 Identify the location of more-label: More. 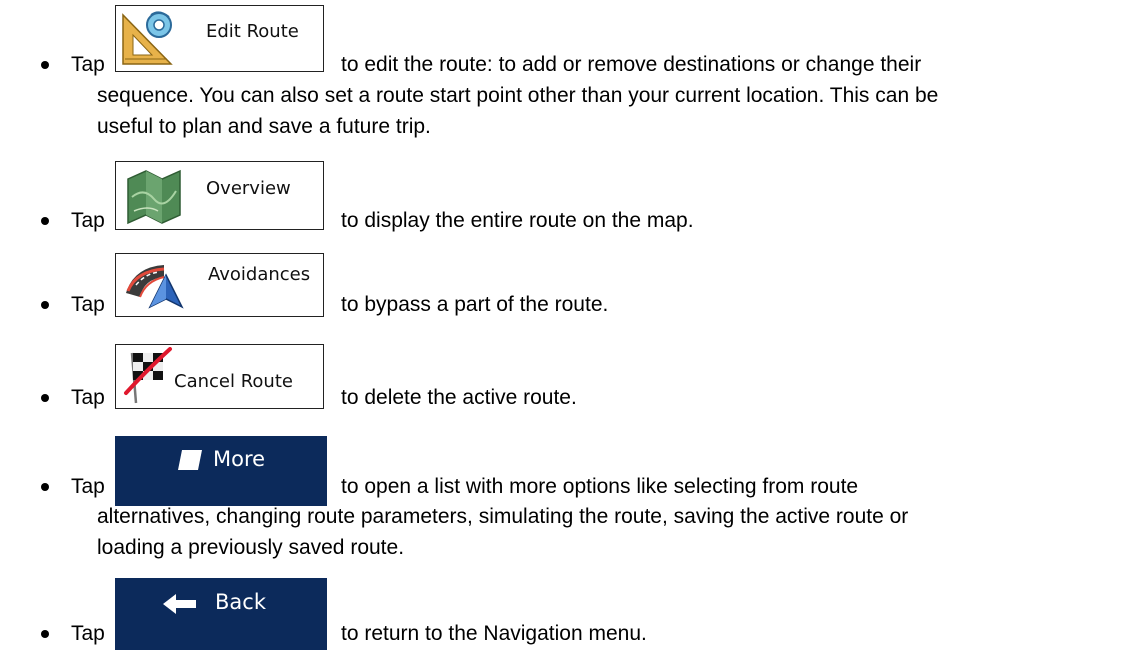
(239, 459).